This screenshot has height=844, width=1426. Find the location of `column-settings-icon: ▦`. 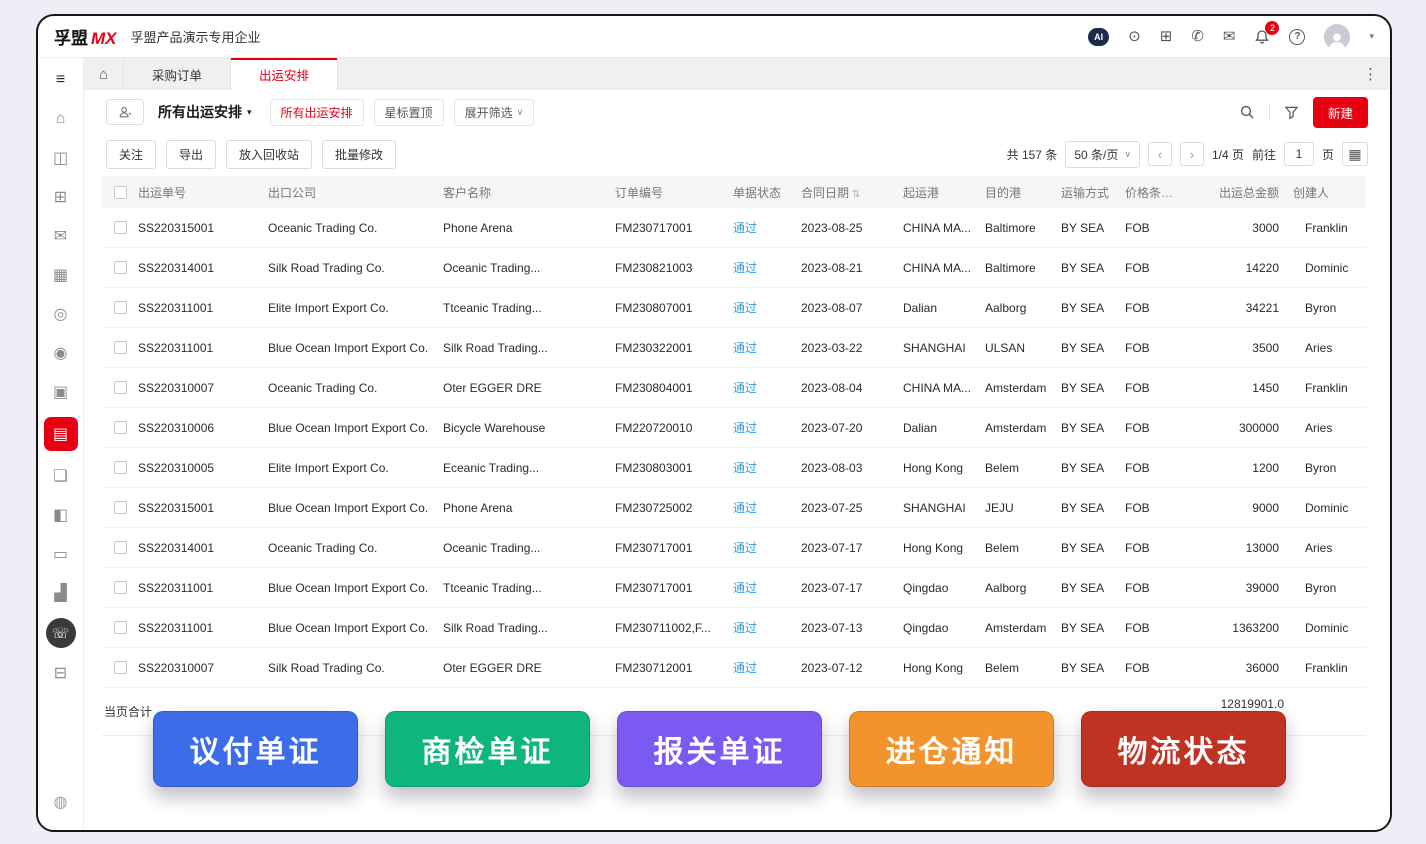

column-settings-icon: ▦ is located at coordinates (1355, 154).